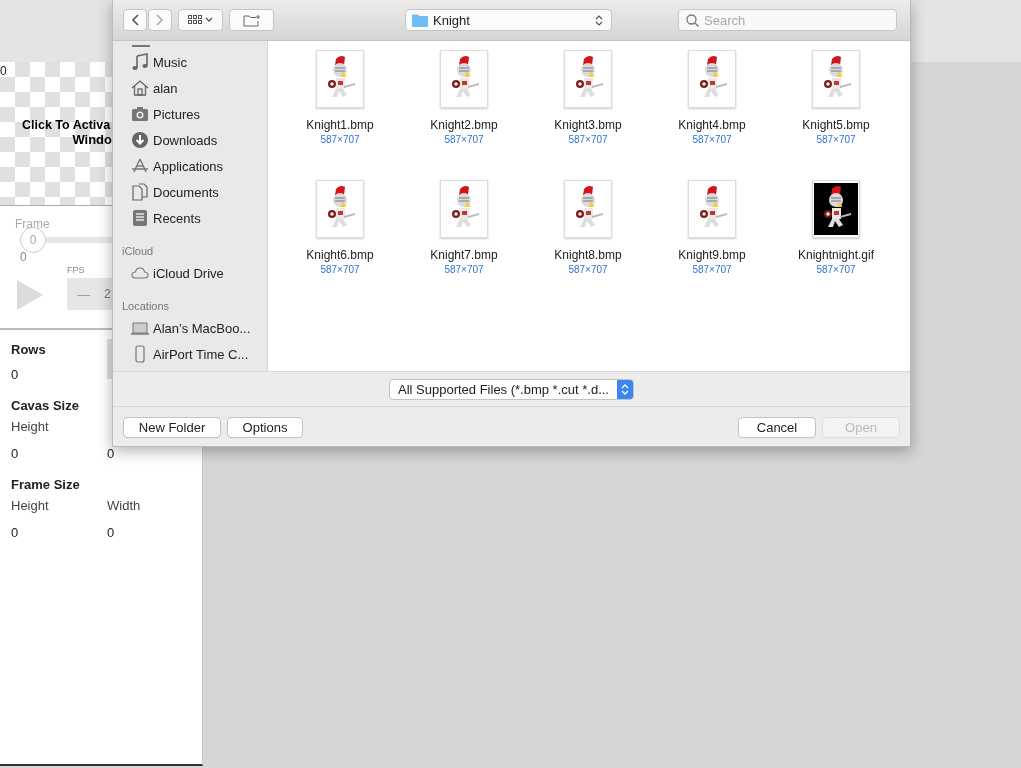 This screenshot has width=1021, height=768. What do you see at coordinates (692, 20) in the screenshot?
I see `search-icon` at bounding box center [692, 20].